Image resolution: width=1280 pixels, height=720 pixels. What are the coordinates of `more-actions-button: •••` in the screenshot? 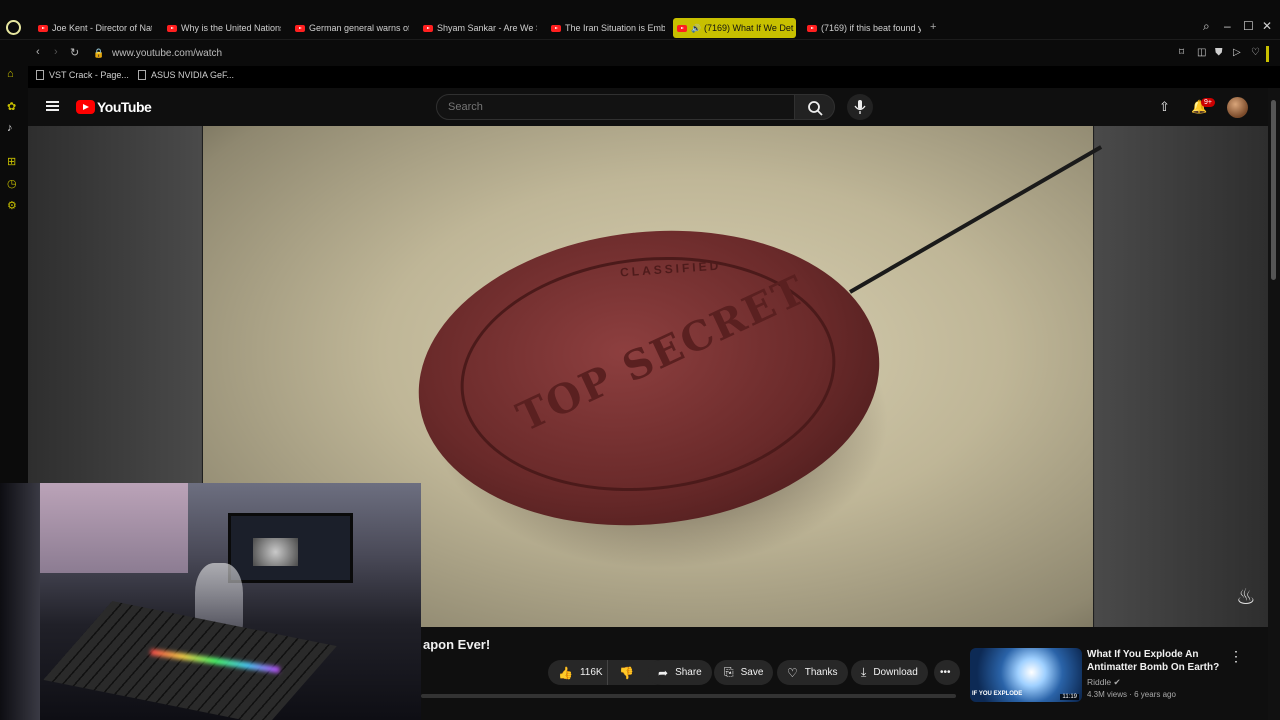 It's located at (947, 672).